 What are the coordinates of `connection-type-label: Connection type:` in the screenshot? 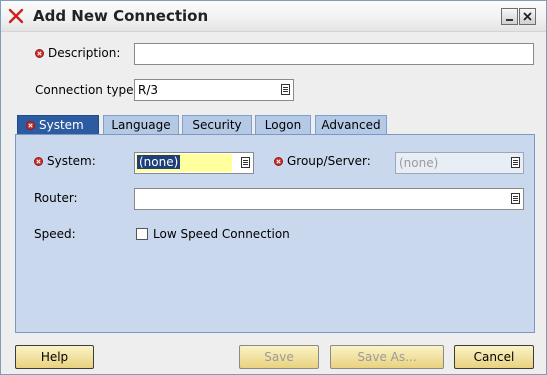 It's located at (86, 90).